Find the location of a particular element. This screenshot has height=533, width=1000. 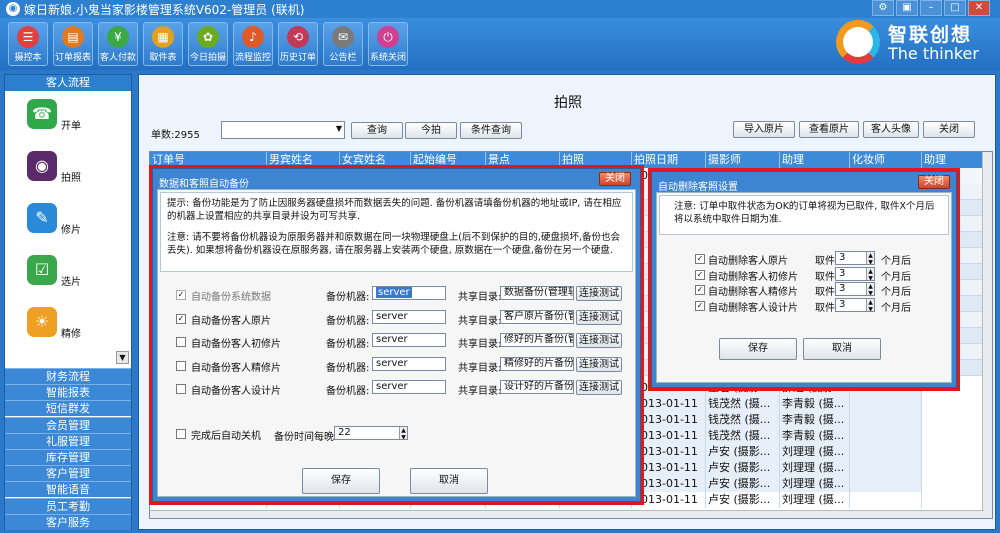

today-button: 今拍 is located at coordinates (431, 130).